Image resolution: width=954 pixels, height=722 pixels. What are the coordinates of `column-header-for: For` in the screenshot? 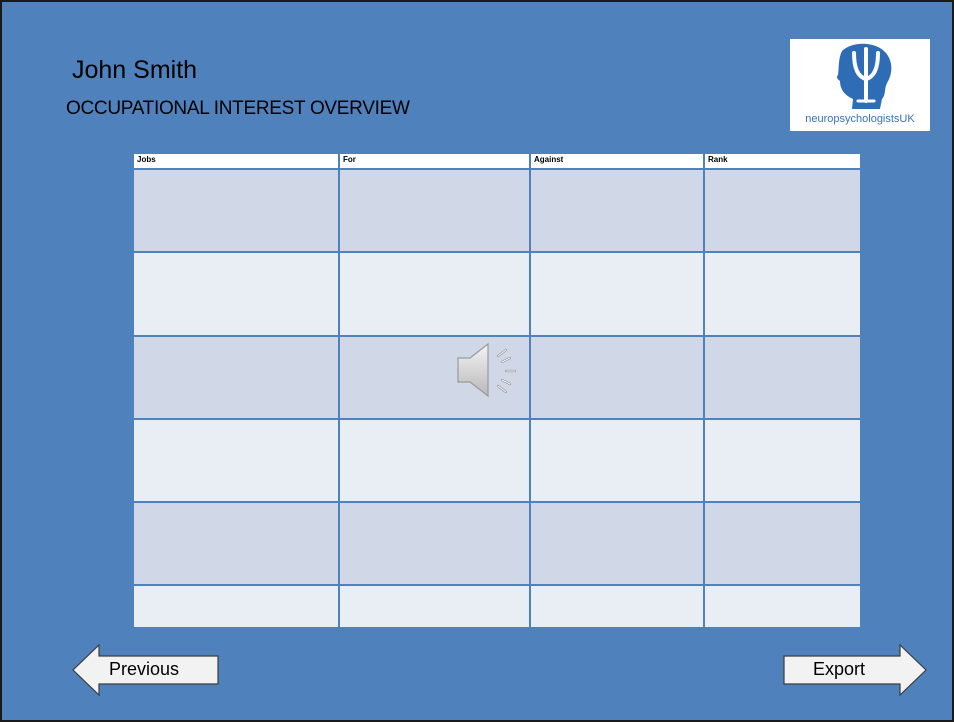 It's located at (435, 162).